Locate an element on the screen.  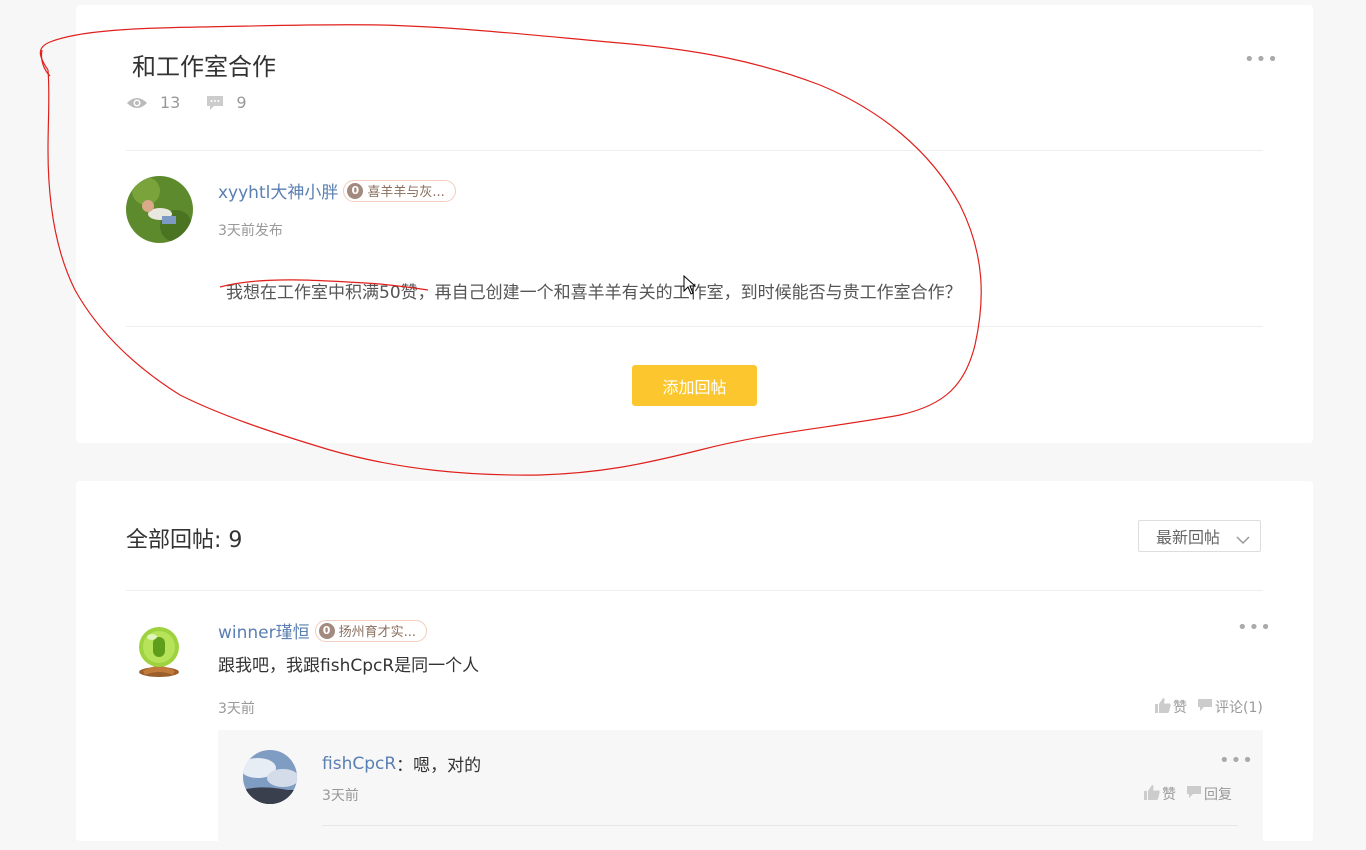
comment-button: 评论(1) is located at coordinates (1230, 707).